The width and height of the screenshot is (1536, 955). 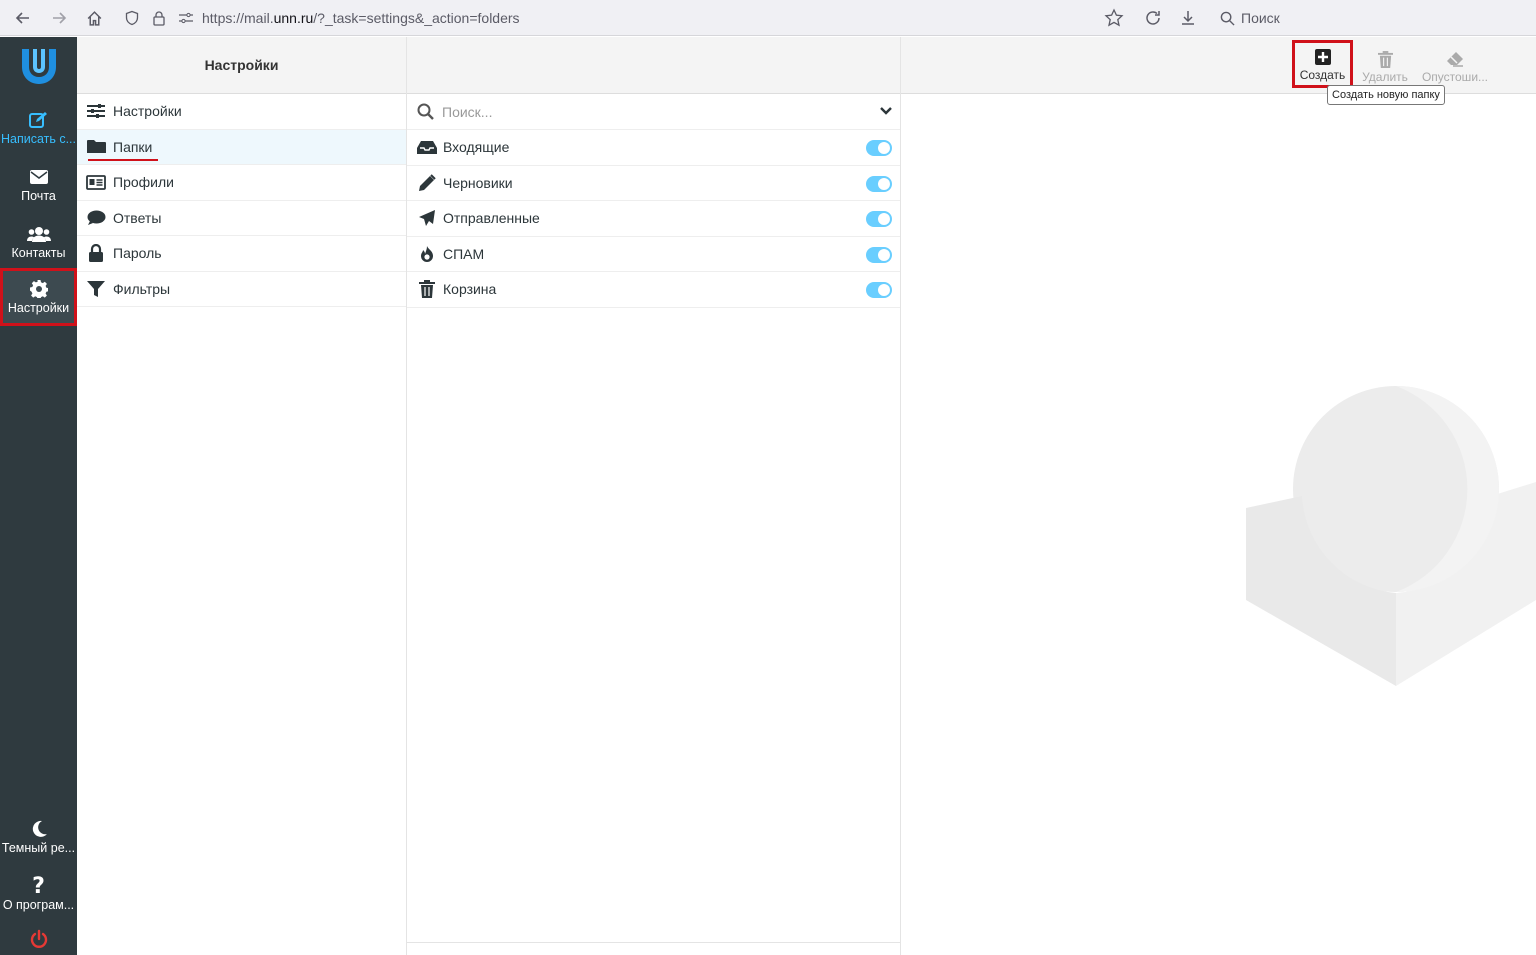 I want to click on settings-item-label: Ответы, so click(x=137, y=217).